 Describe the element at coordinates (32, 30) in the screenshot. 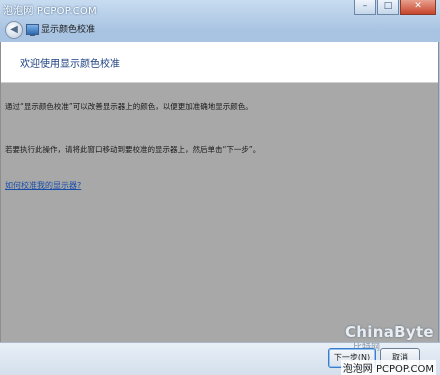

I see `monitor-icon` at that location.